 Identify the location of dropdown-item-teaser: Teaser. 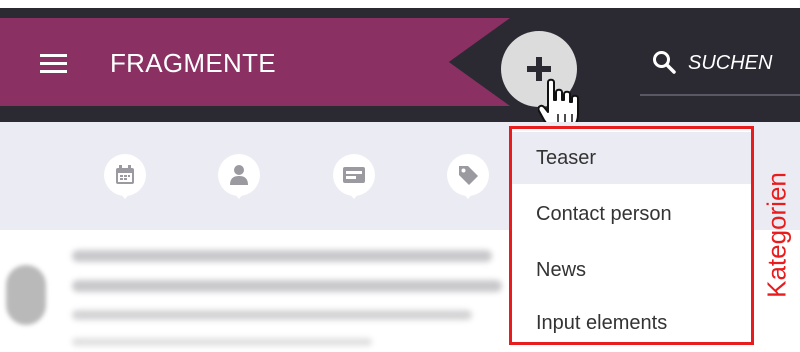
(631, 158).